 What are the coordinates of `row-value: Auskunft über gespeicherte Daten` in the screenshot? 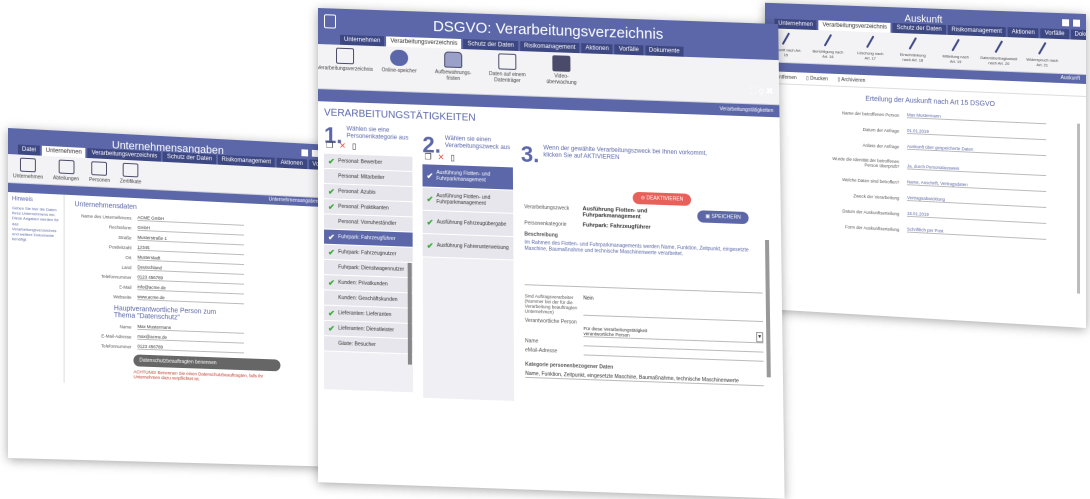 It's located at (976, 150).